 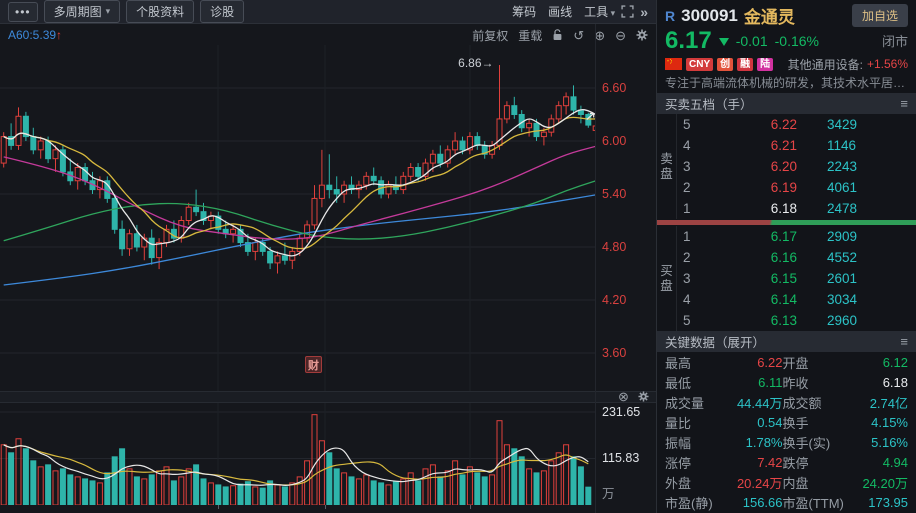 What do you see at coordinates (888, 403) in the screenshot?
I see `key-data-value: 2.74亿` at bounding box center [888, 403].